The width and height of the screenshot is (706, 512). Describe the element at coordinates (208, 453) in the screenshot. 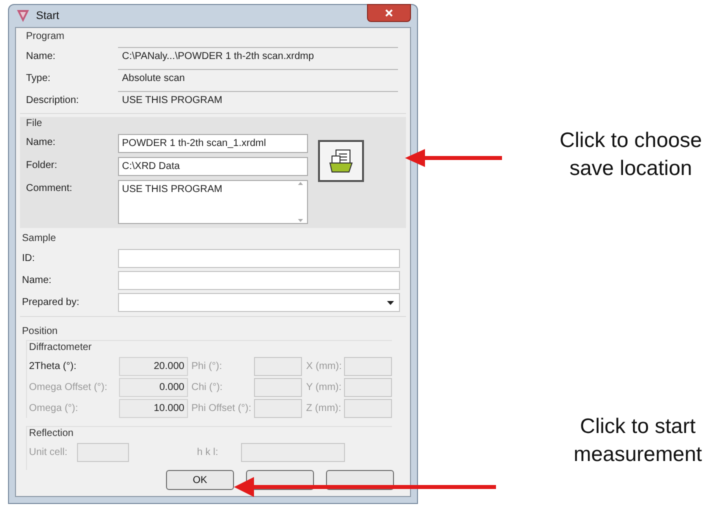

I see `field-label: h k l:` at that location.